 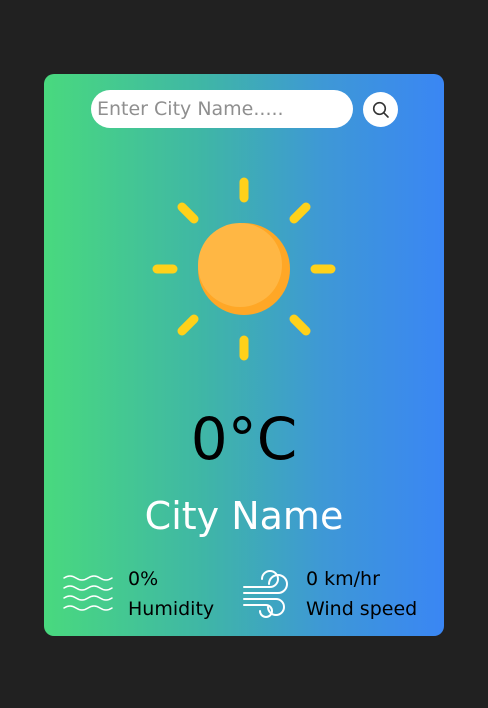 What do you see at coordinates (88, 593) in the screenshot?
I see `humidity-icon` at bounding box center [88, 593].